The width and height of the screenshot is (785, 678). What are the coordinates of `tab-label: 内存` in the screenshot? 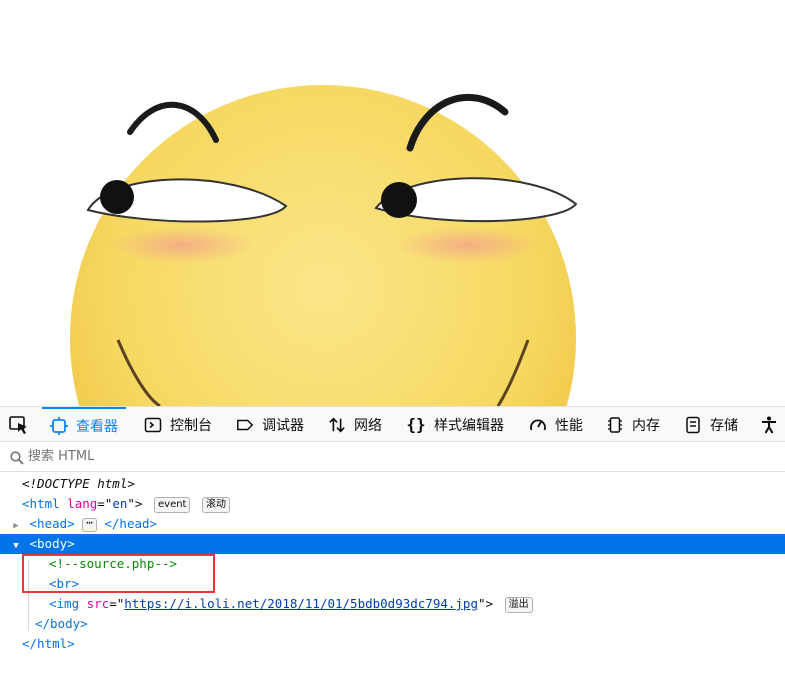 It's located at (646, 425).